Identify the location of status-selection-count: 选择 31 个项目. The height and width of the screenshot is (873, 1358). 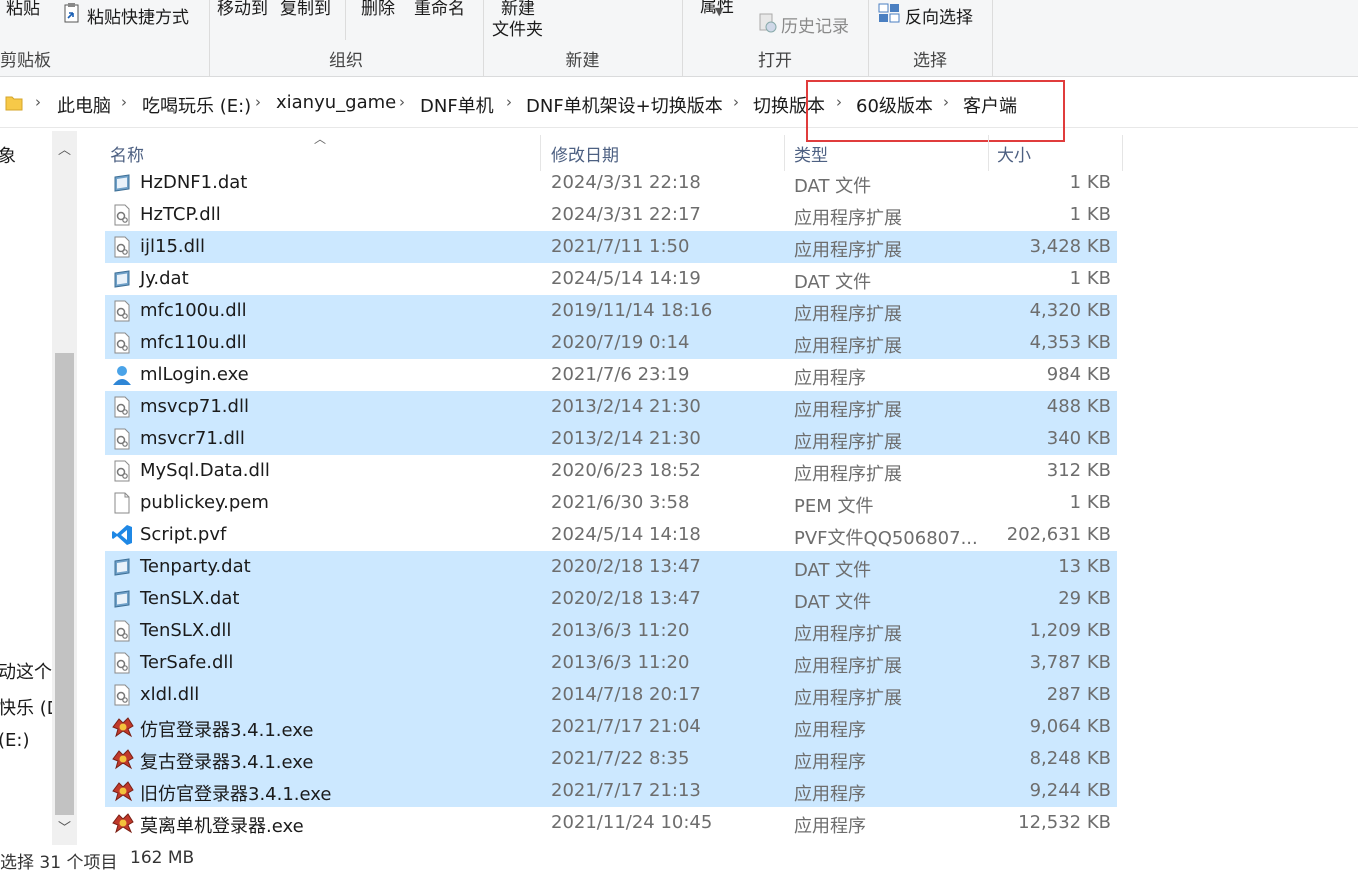
(59, 863).